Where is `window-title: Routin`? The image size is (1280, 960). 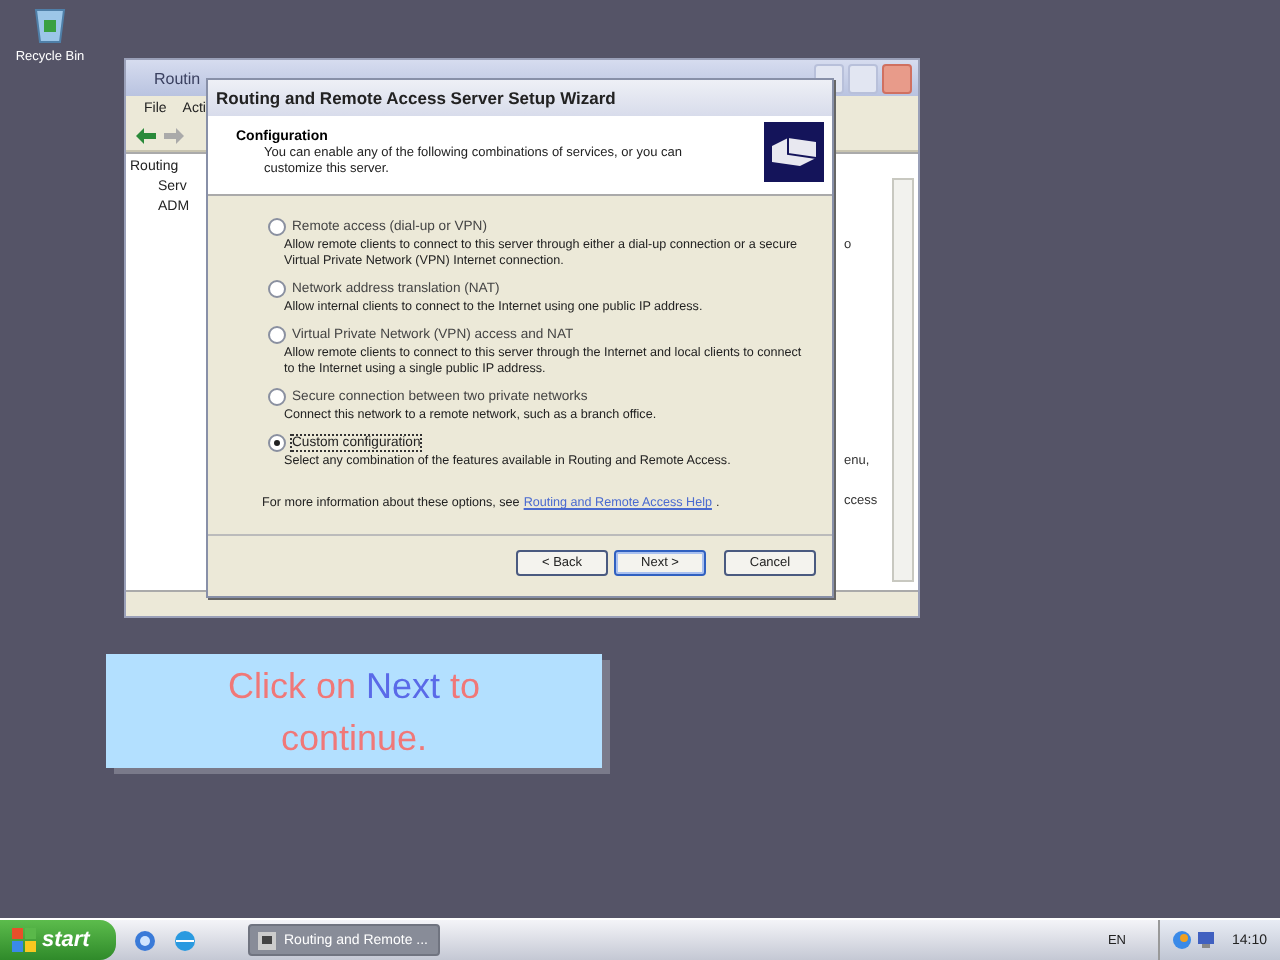 window-title: Routin is located at coordinates (178, 78).